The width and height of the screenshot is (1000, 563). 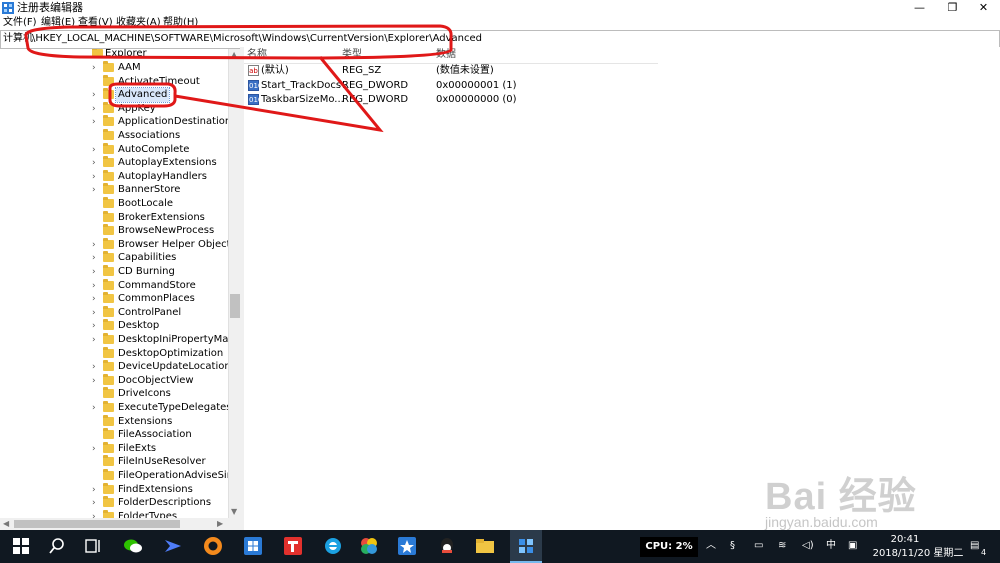 I want to click on ie-icon, so click(x=333, y=546).